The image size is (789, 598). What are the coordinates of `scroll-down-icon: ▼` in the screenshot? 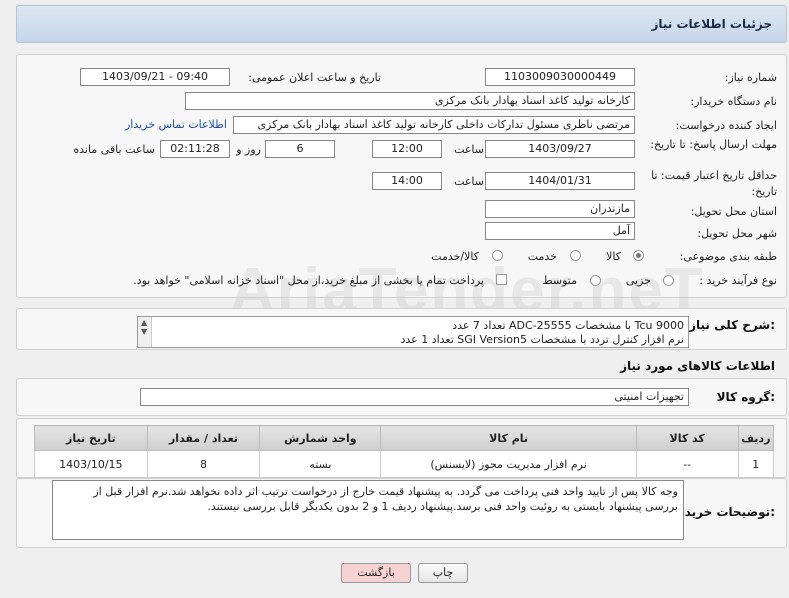 It's located at (144, 331).